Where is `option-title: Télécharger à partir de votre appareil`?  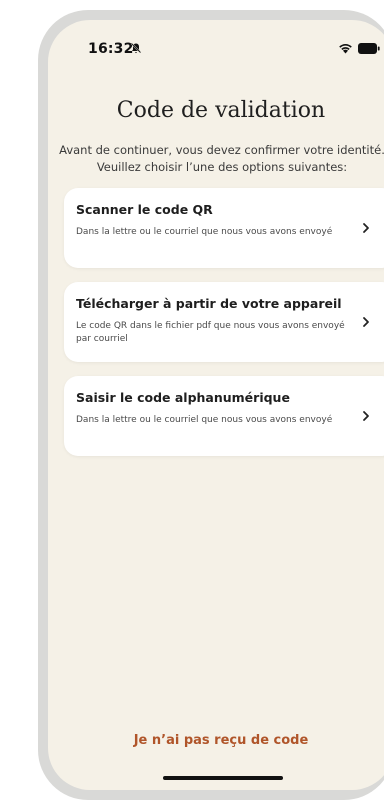 option-title: Télécharger à partir de votre appareil is located at coordinates (209, 303).